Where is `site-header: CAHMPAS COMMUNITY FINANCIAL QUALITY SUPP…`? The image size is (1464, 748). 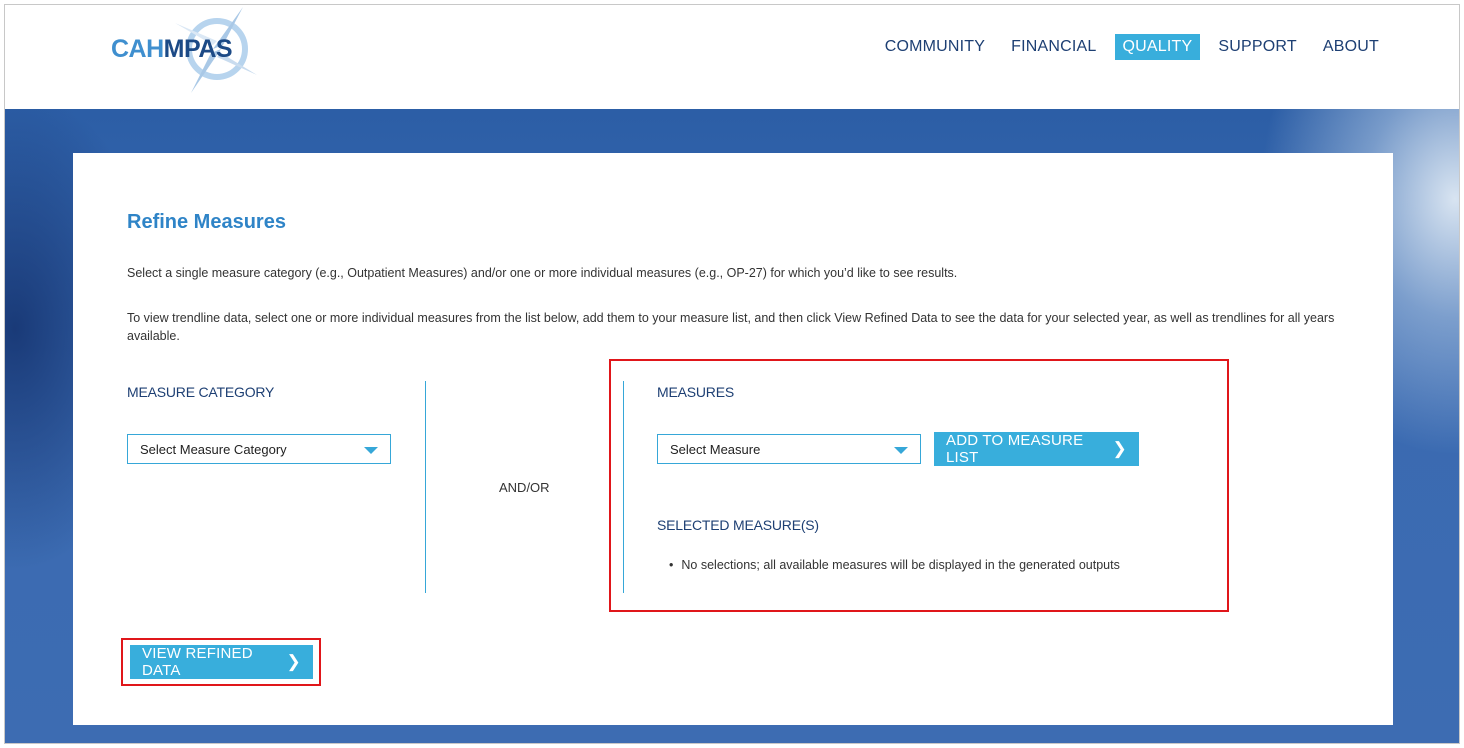
site-header: CAHMPAS COMMUNITY FINANCIAL QUALITY SUPP… is located at coordinates (732, 57).